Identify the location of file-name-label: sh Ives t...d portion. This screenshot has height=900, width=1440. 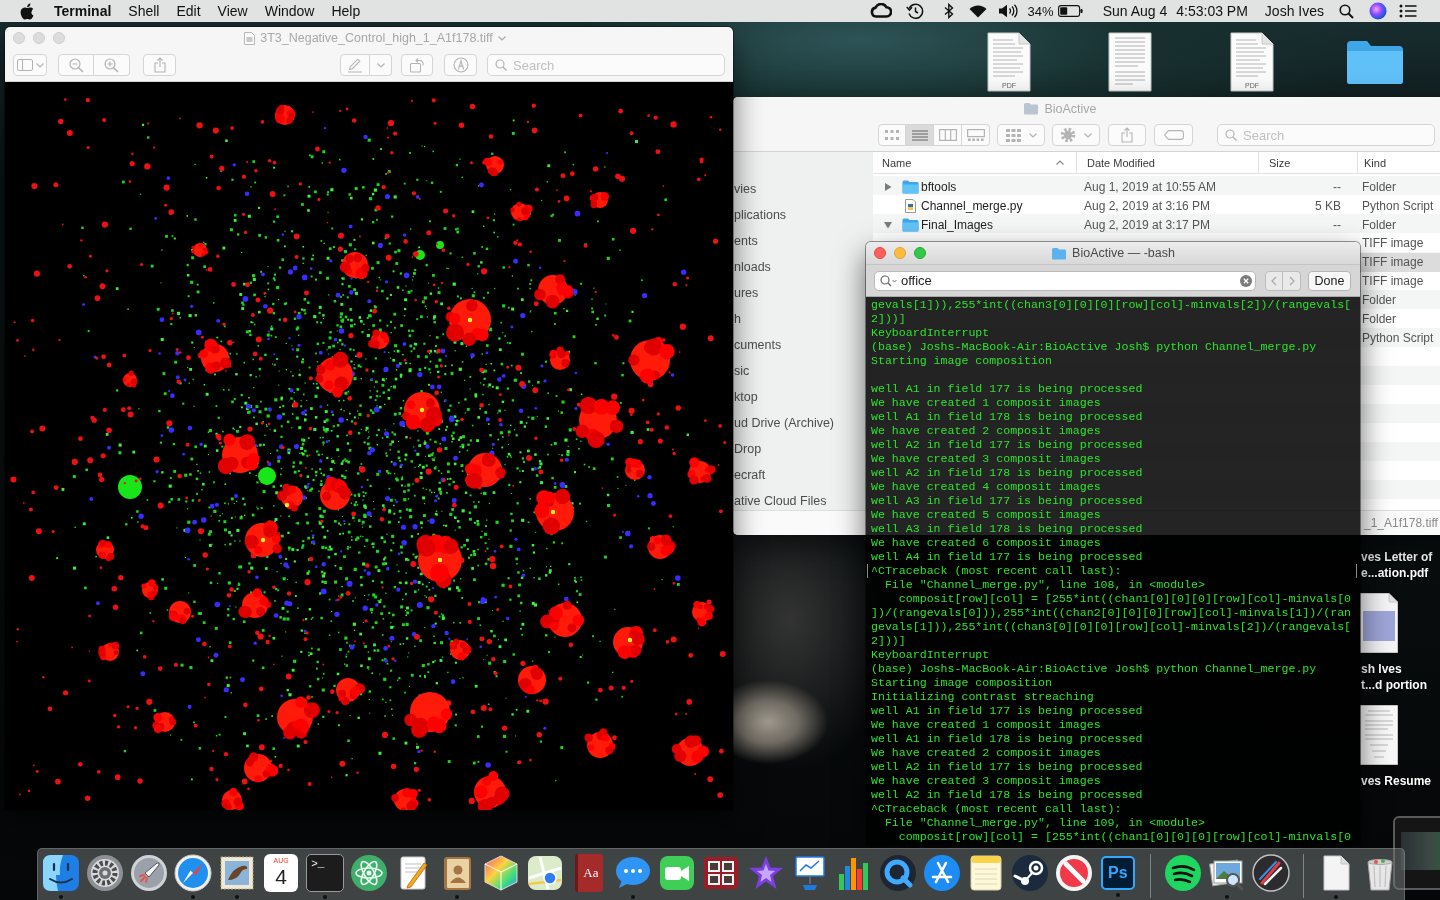
(1394, 677).